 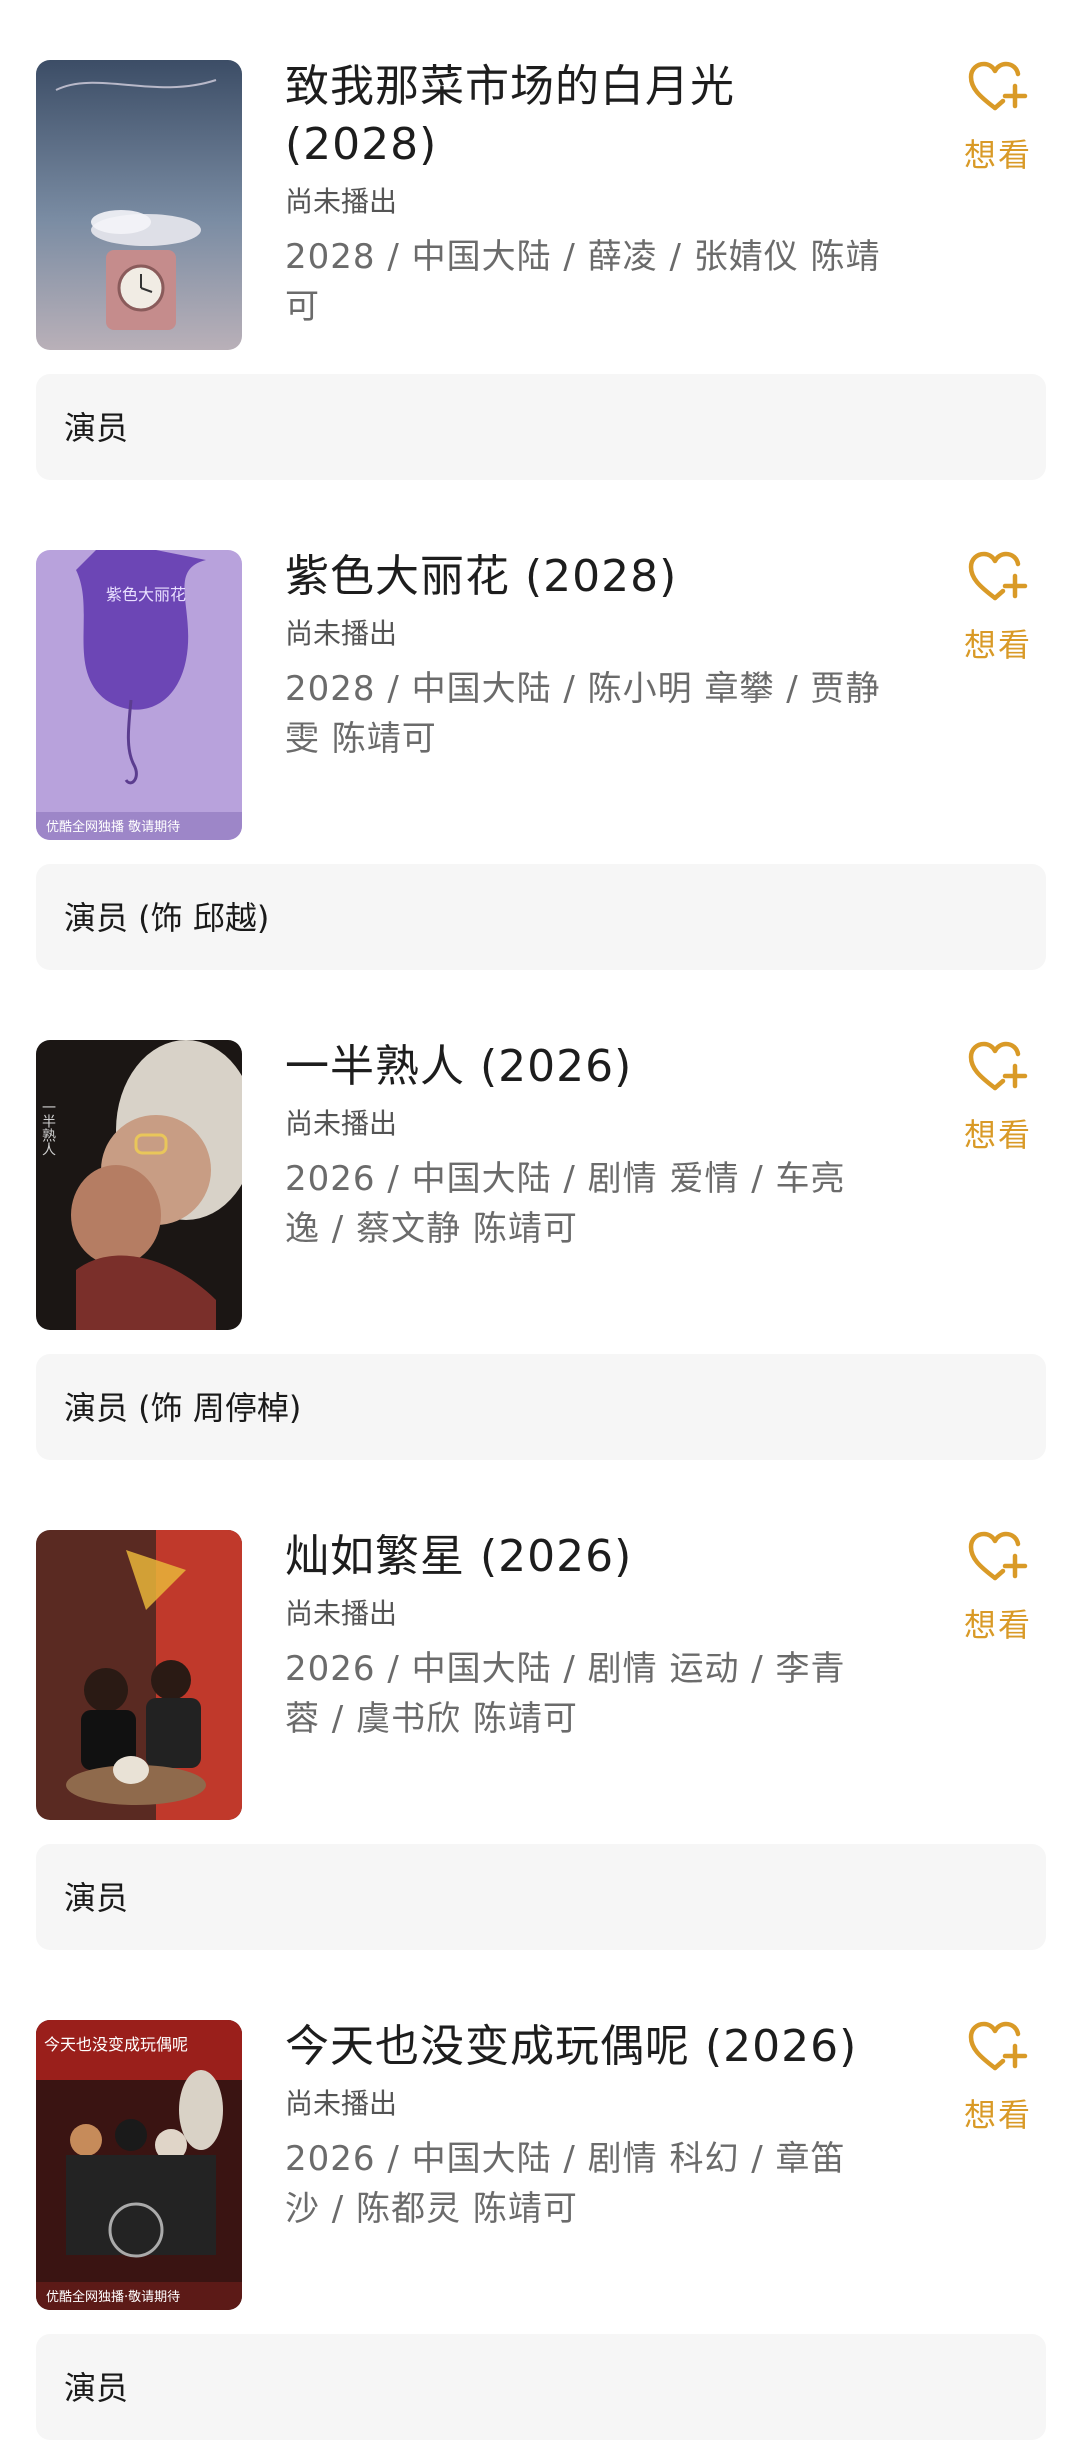 What do you see at coordinates (585, 116) in the screenshot?
I see `movie-title: 致我那菜市场的白月光 (2028)` at bounding box center [585, 116].